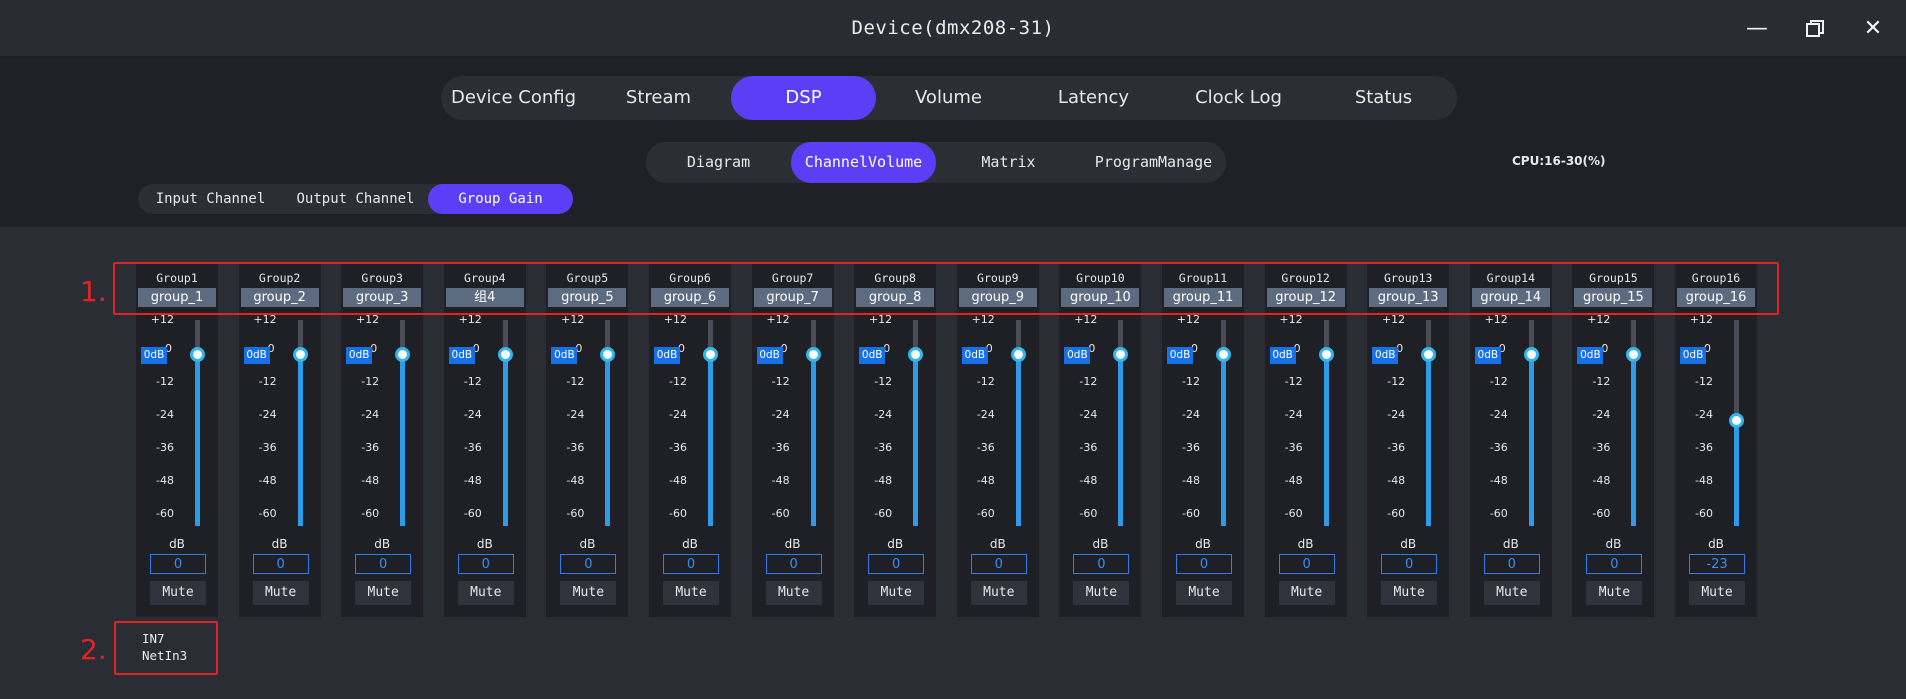 This screenshot has width=1906, height=699. I want to click on main-tab-device-config: Device Config, so click(513, 98).